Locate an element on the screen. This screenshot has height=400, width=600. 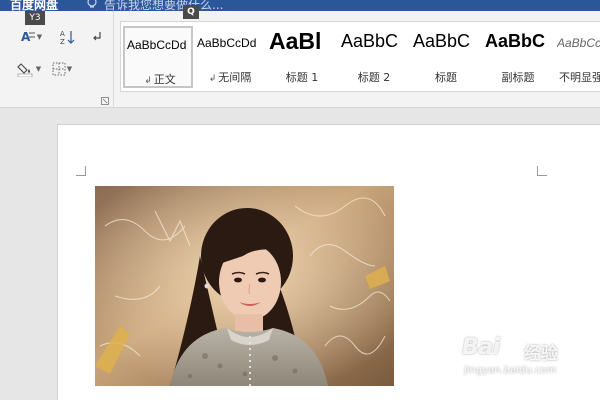
style-normal: AaBbCcDd ↲ 正文 is located at coordinates (158, 57).